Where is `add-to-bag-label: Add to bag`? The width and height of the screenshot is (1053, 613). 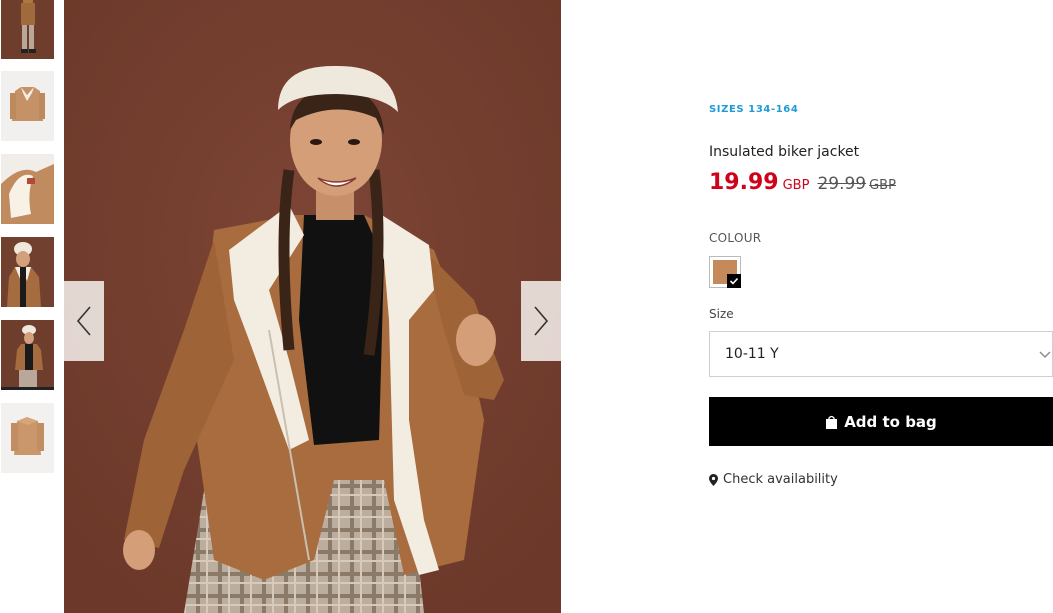 add-to-bag-label: Add to bag is located at coordinates (890, 421).